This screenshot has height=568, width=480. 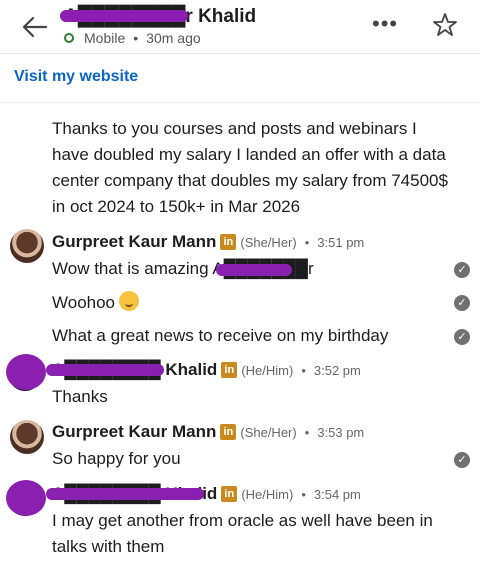 I want to click on message-text: So happy for you, so click(x=116, y=458).